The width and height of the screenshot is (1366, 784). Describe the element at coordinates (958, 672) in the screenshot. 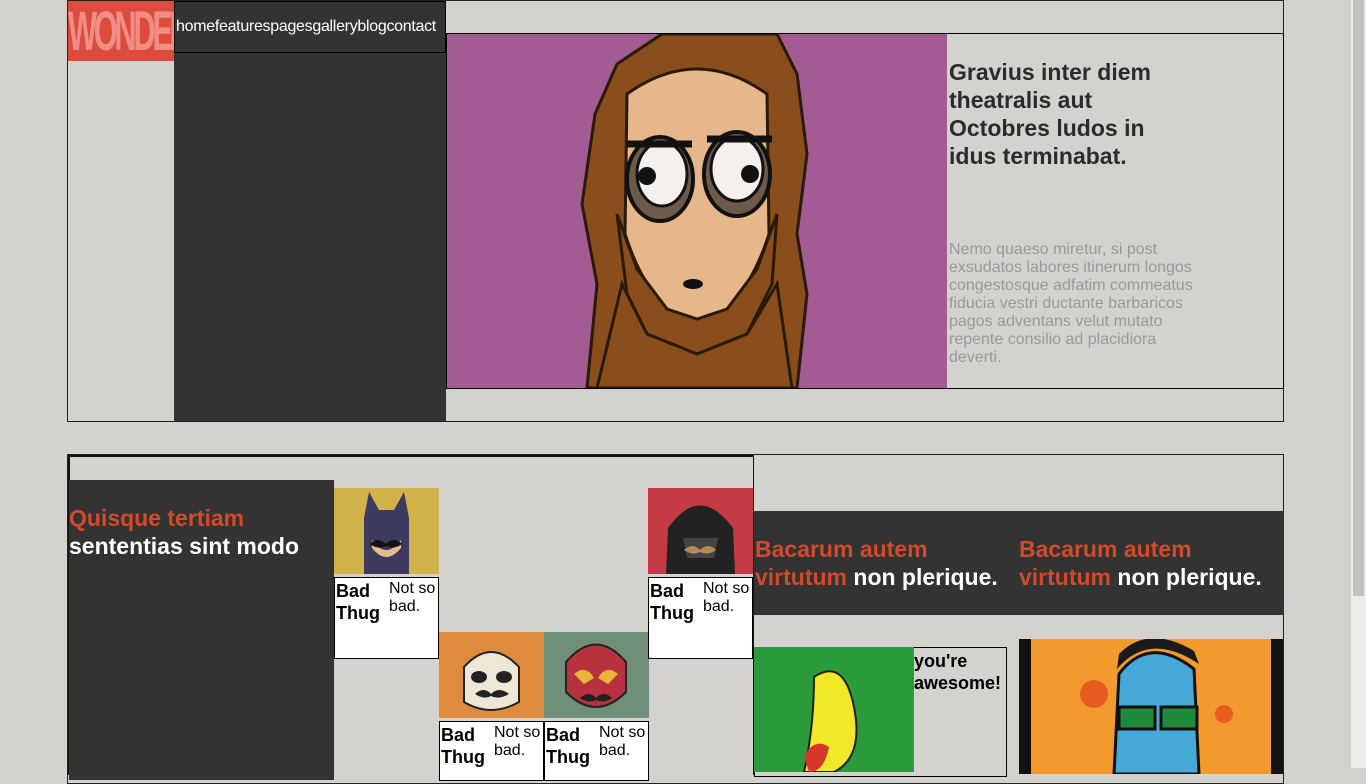

I see `awesome-text: you're awesome!` at that location.